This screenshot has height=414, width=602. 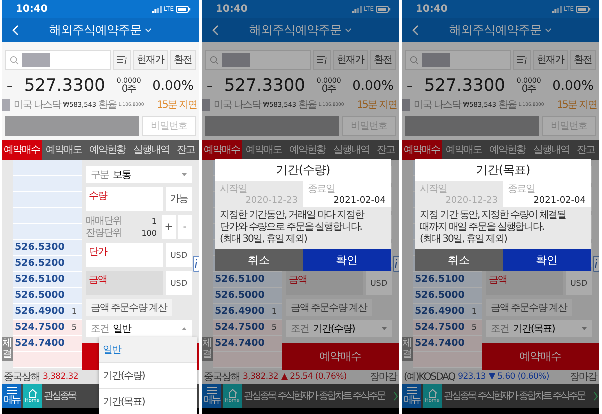 What do you see at coordinates (339, 328) in the screenshot?
I see `condition-select: 조건 기간(수량)` at bounding box center [339, 328].